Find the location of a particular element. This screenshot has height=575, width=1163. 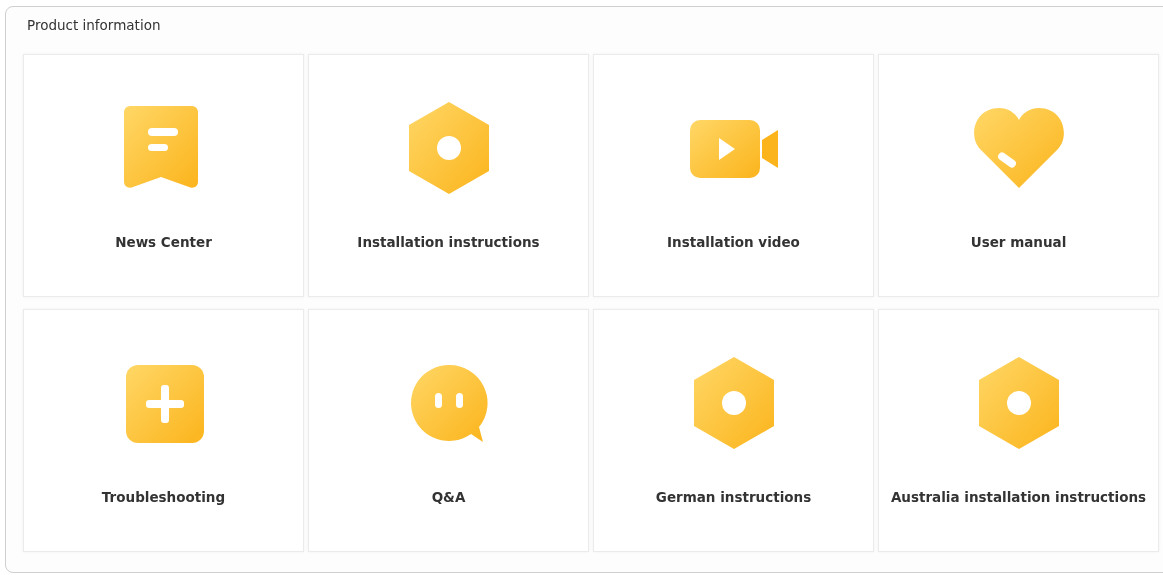

card-label: German instructions is located at coordinates (733, 497).